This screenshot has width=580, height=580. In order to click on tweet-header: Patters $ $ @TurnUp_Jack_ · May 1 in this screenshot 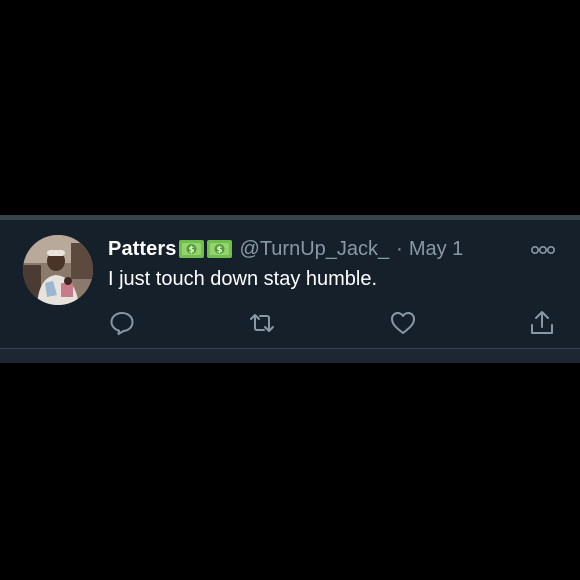, I will do `click(285, 249)`.